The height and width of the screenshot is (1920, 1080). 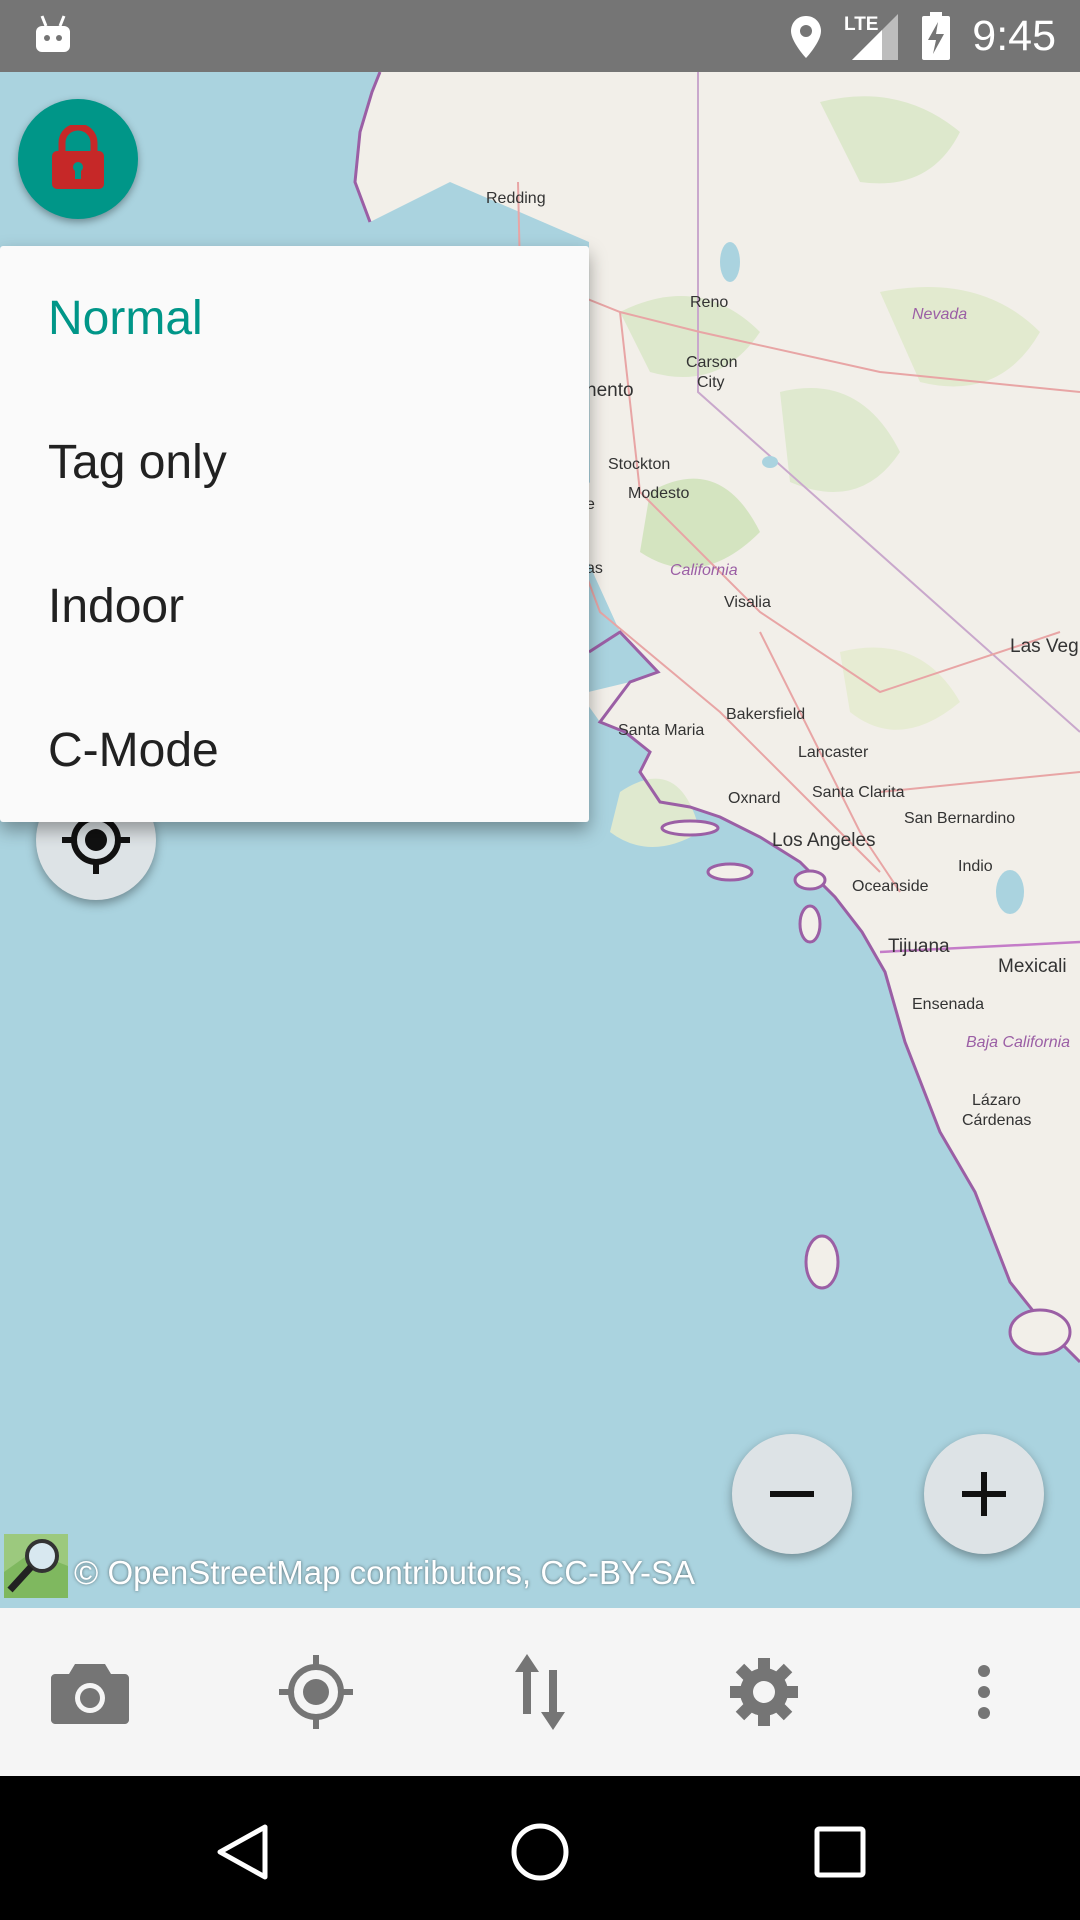 I want to click on map-label: Baja California, so click(x=1018, y=1042).